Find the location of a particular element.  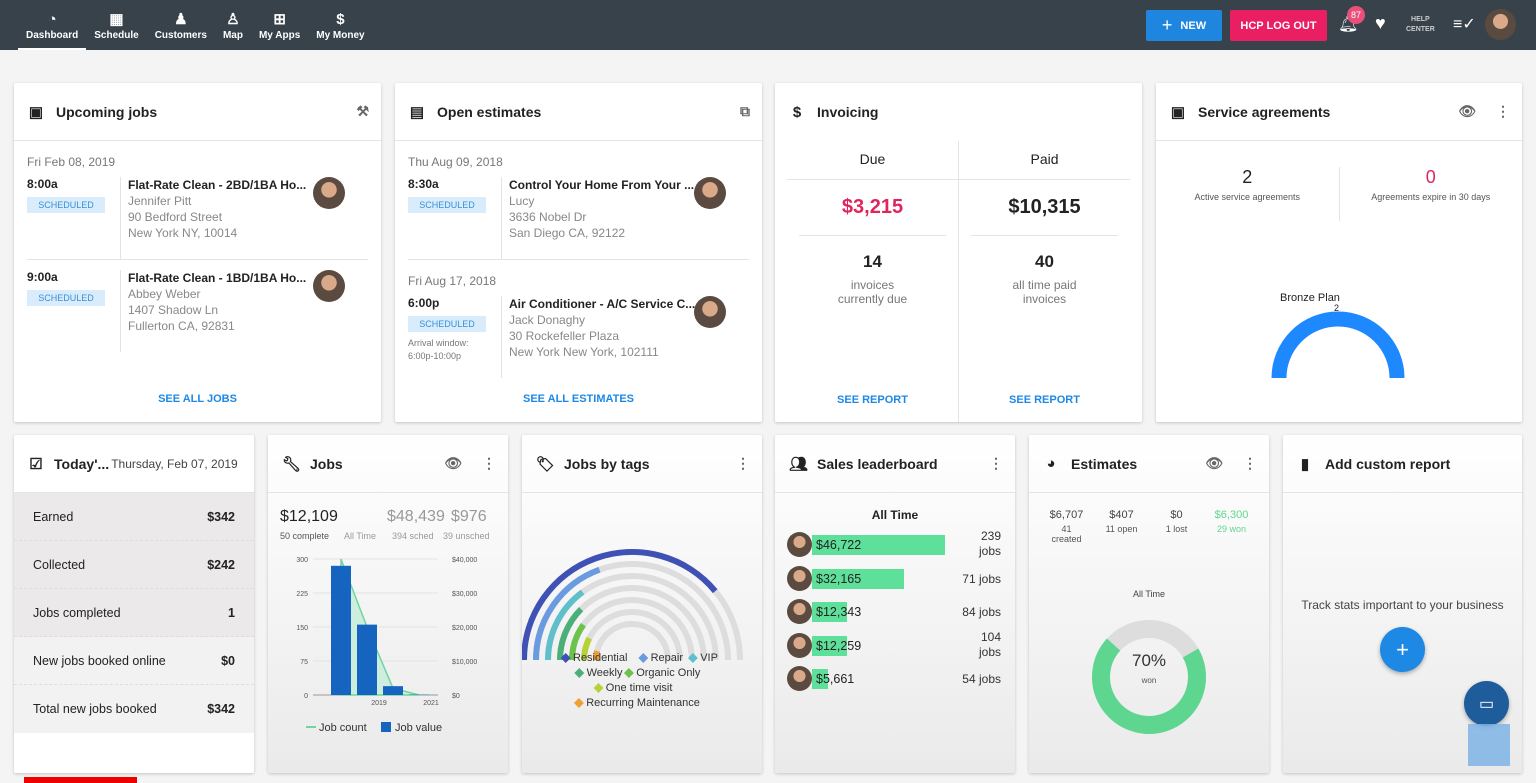

add-estimate-icon: ⧉ is located at coordinates (745, 111).